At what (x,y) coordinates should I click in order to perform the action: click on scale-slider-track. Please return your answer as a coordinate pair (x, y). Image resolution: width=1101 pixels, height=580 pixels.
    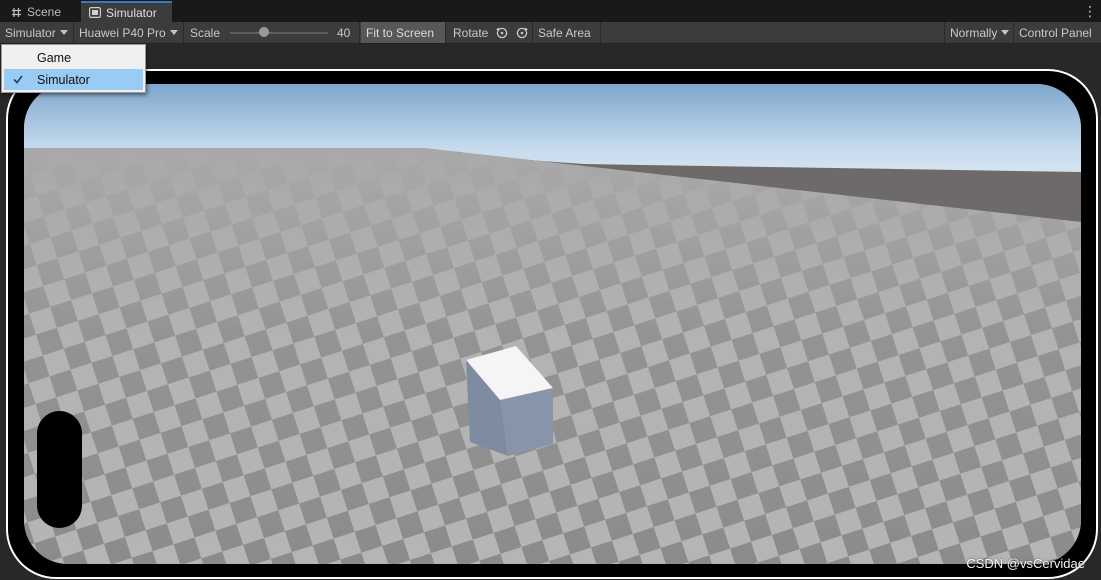
    Looking at the image, I should click on (279, 33).